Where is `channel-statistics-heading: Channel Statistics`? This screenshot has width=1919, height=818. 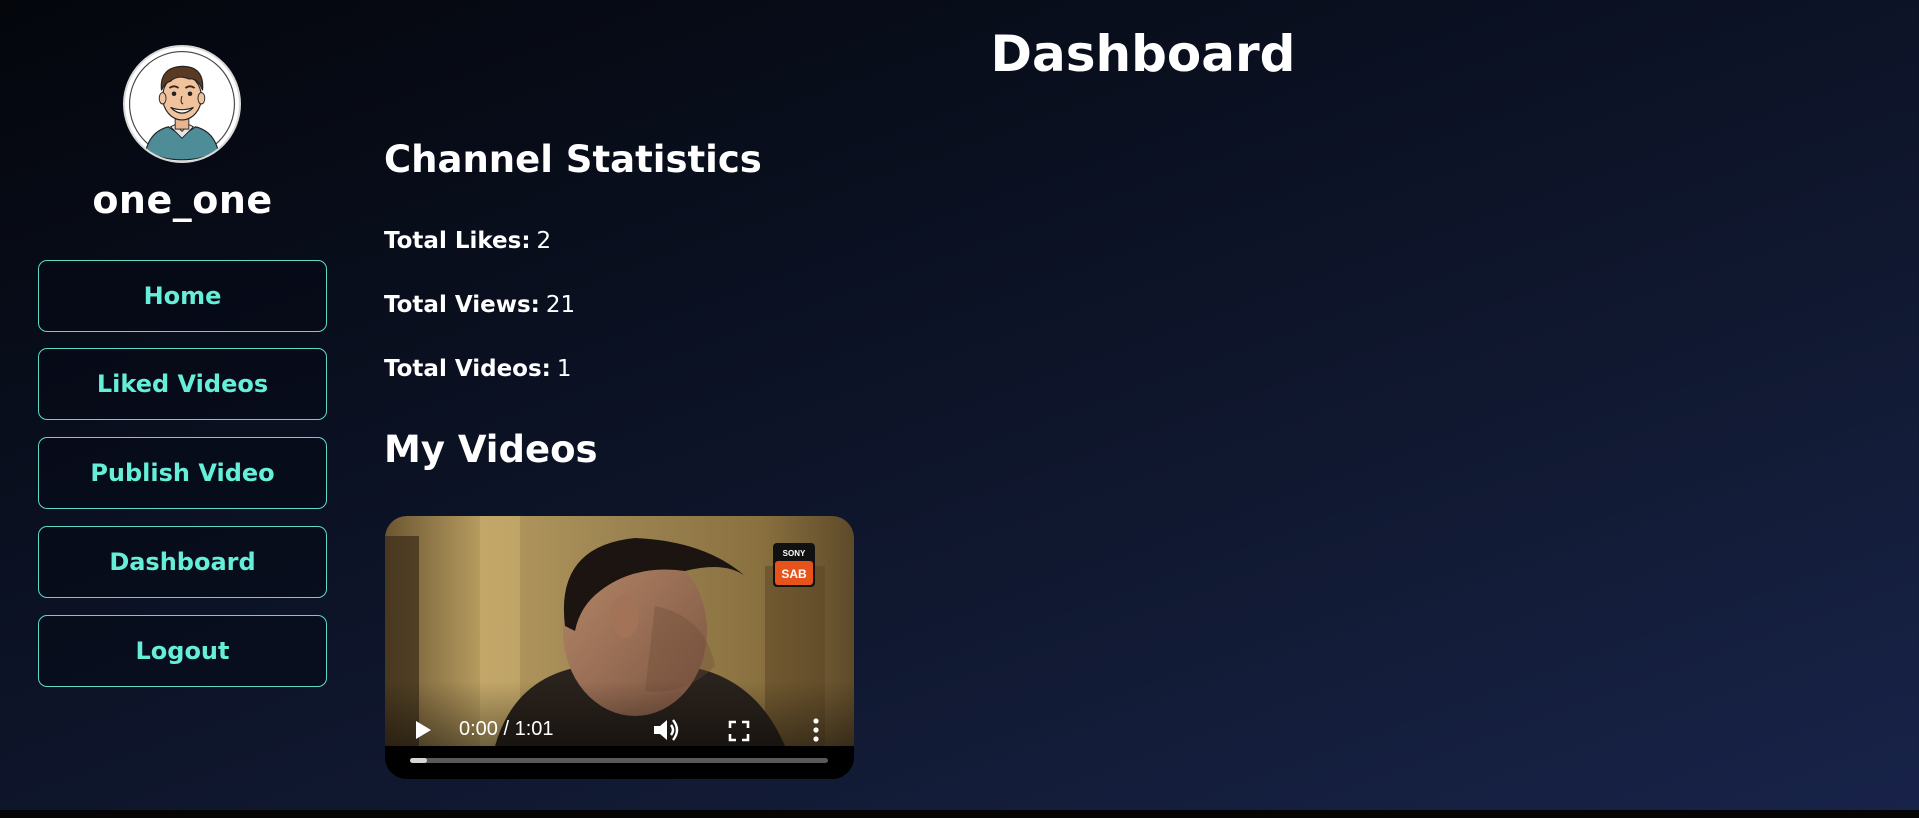
channel-statistics-heading: Channel Statistics is located at coordinates (573, 159).